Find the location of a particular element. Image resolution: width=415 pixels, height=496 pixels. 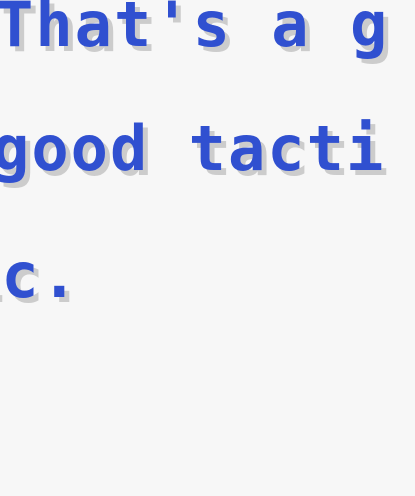

dialogue-line-1: That's a g is located at coordinates (195, 30).